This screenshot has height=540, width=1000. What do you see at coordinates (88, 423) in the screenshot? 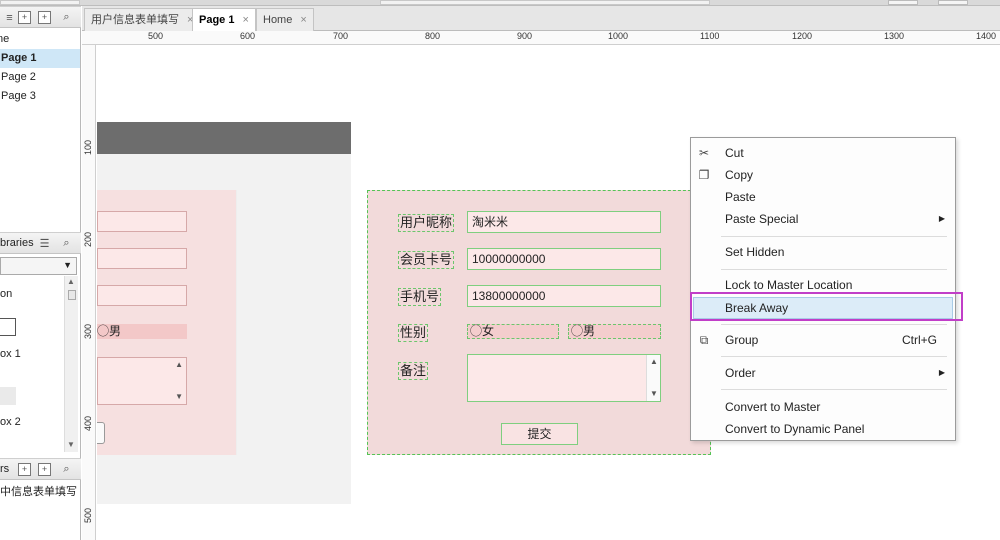
I see `ruler-label: 400` at bounding box center [88, 423].